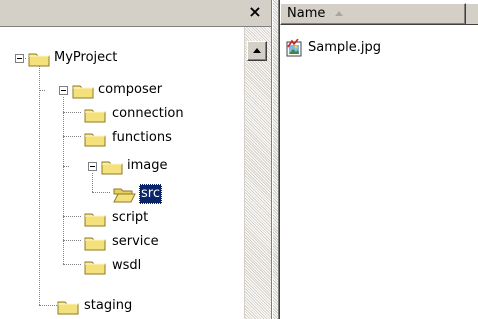  I want to click on jpg-image-file-icon, so click(294, 48).